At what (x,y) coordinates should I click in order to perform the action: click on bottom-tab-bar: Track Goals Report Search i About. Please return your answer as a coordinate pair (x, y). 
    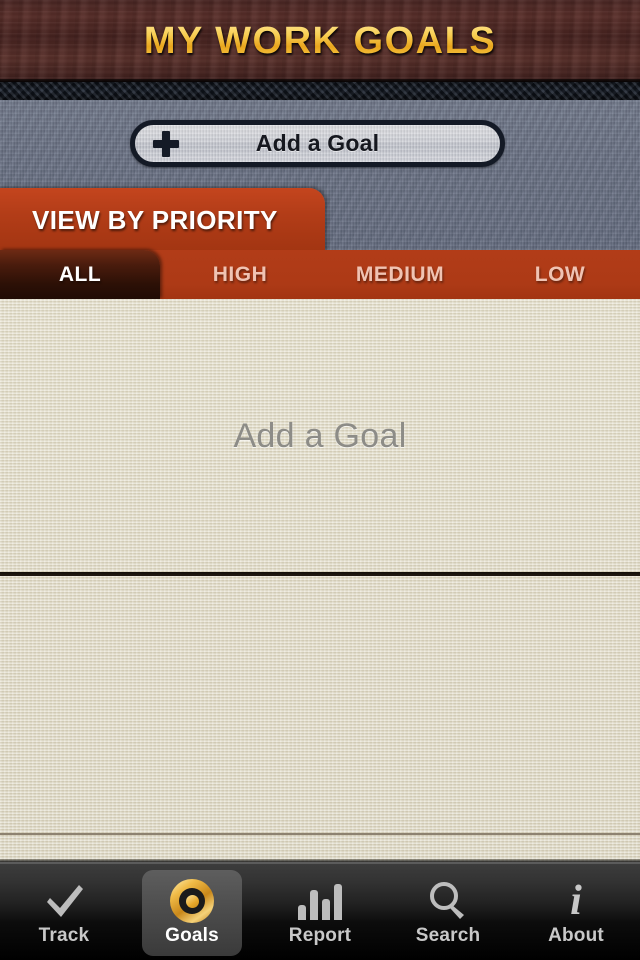
    Looking at the image, I should click on (320, 911).